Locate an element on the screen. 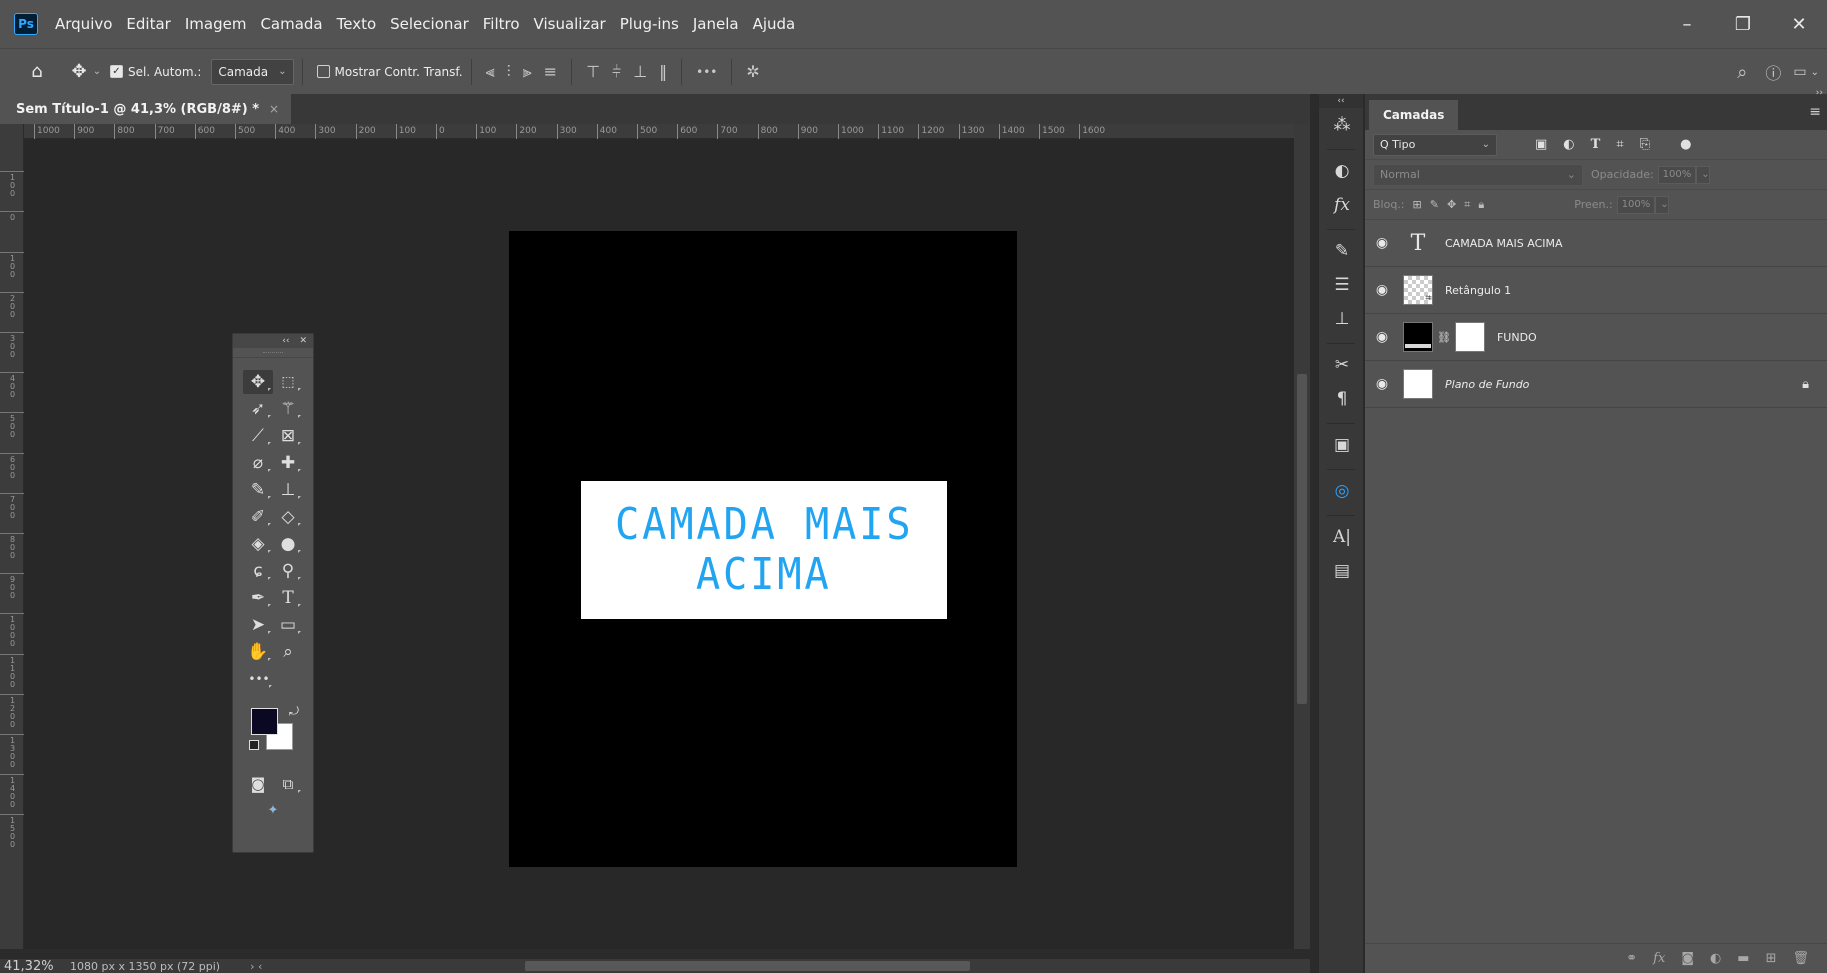 This screenshot has width=1827, height=973. layer-filter-dropdown: Q Tipo ⌄ is located at coordinates (1435, 144).